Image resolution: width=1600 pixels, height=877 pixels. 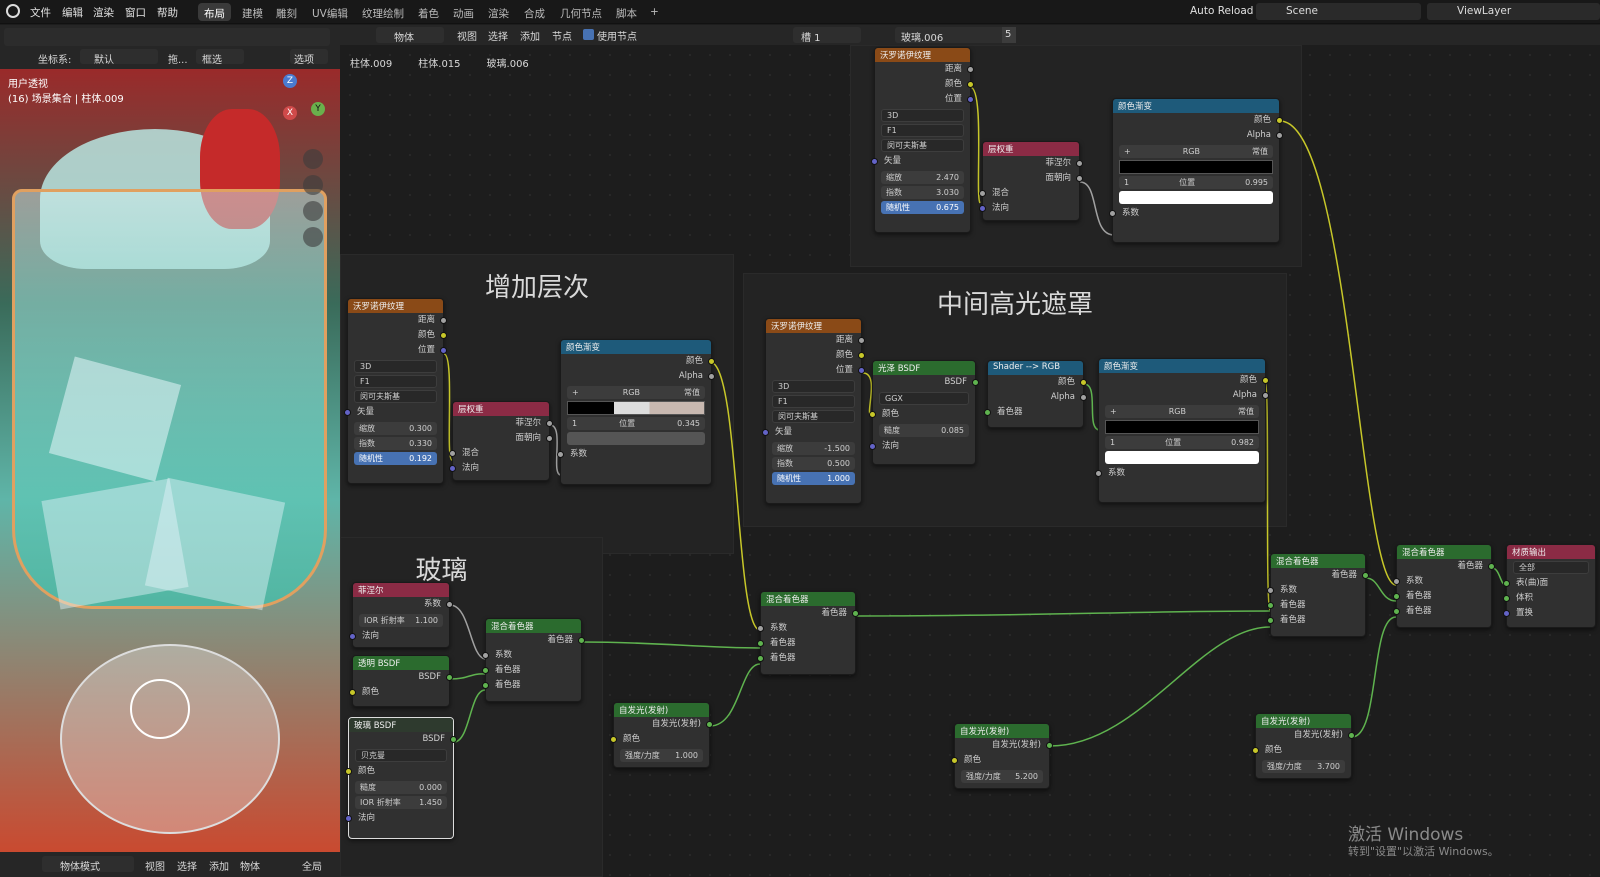 What do you see at coordinates (13, 11) in the screenshot?
I see `blender-logo-icon` at bounding box center [13, 11].